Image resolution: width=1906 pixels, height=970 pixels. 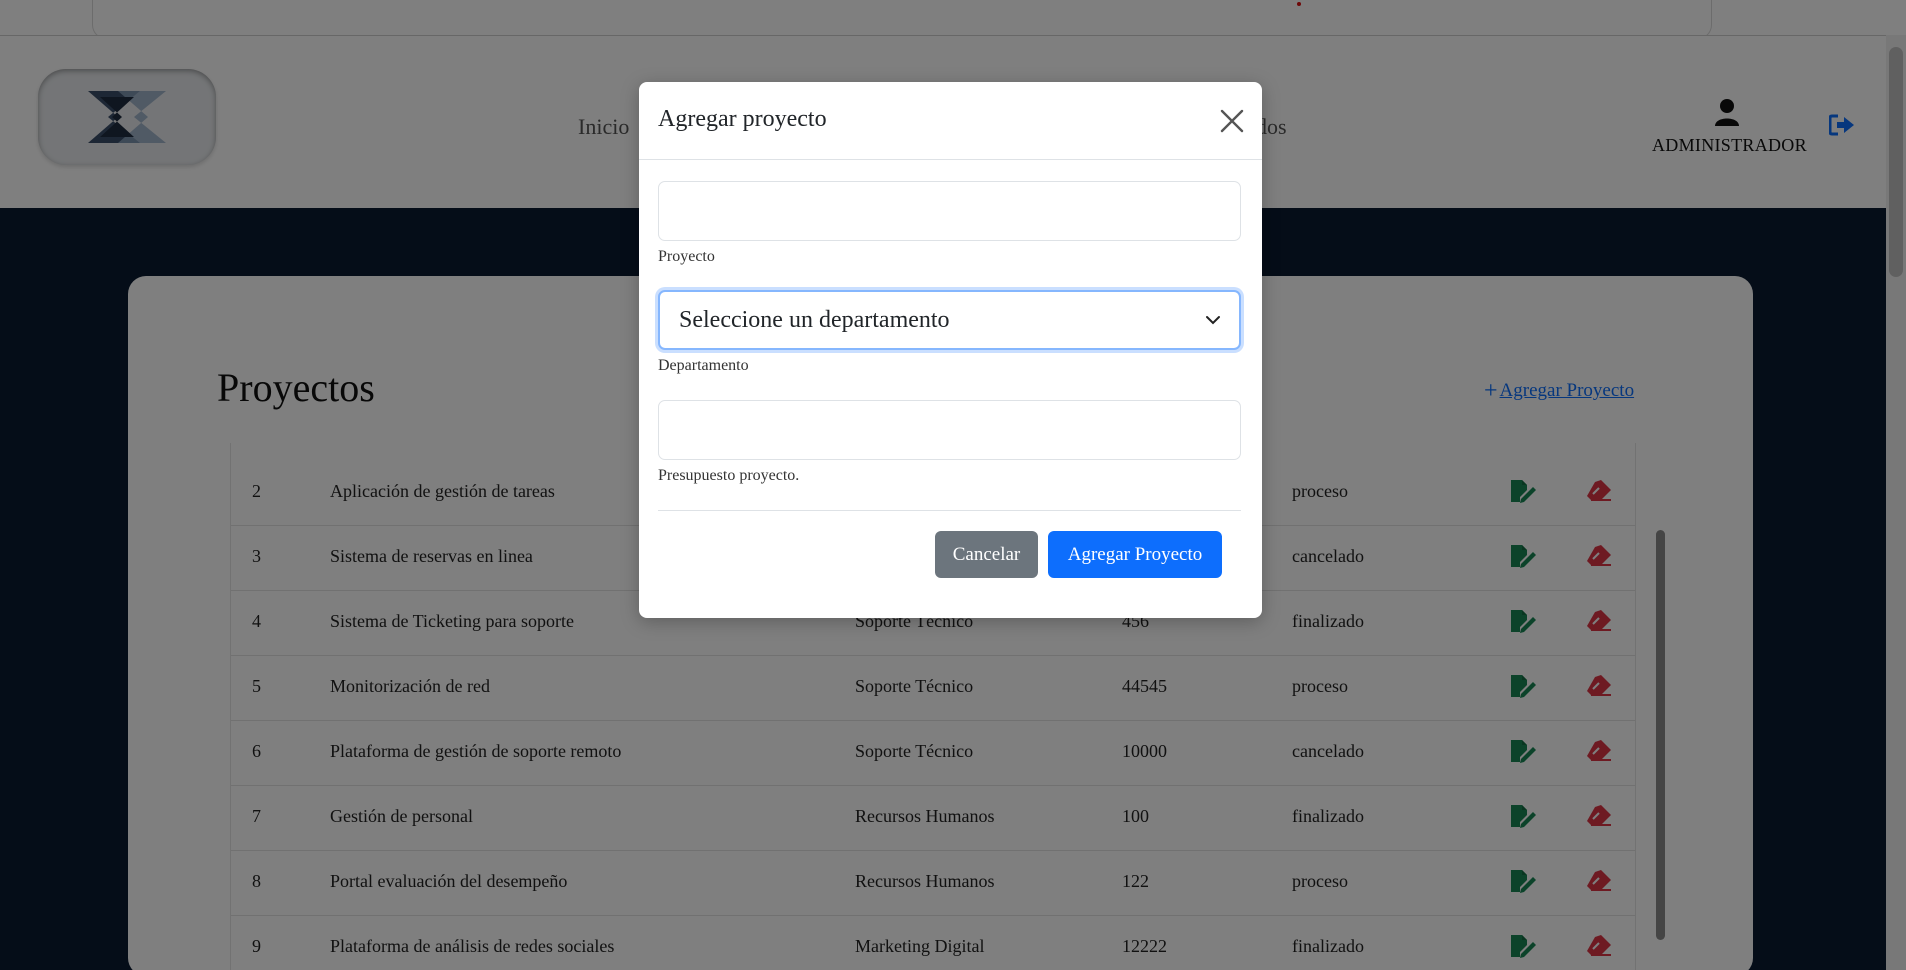 I want to click on department-select: Seleccione un departamento, so click(x=949, y=320).